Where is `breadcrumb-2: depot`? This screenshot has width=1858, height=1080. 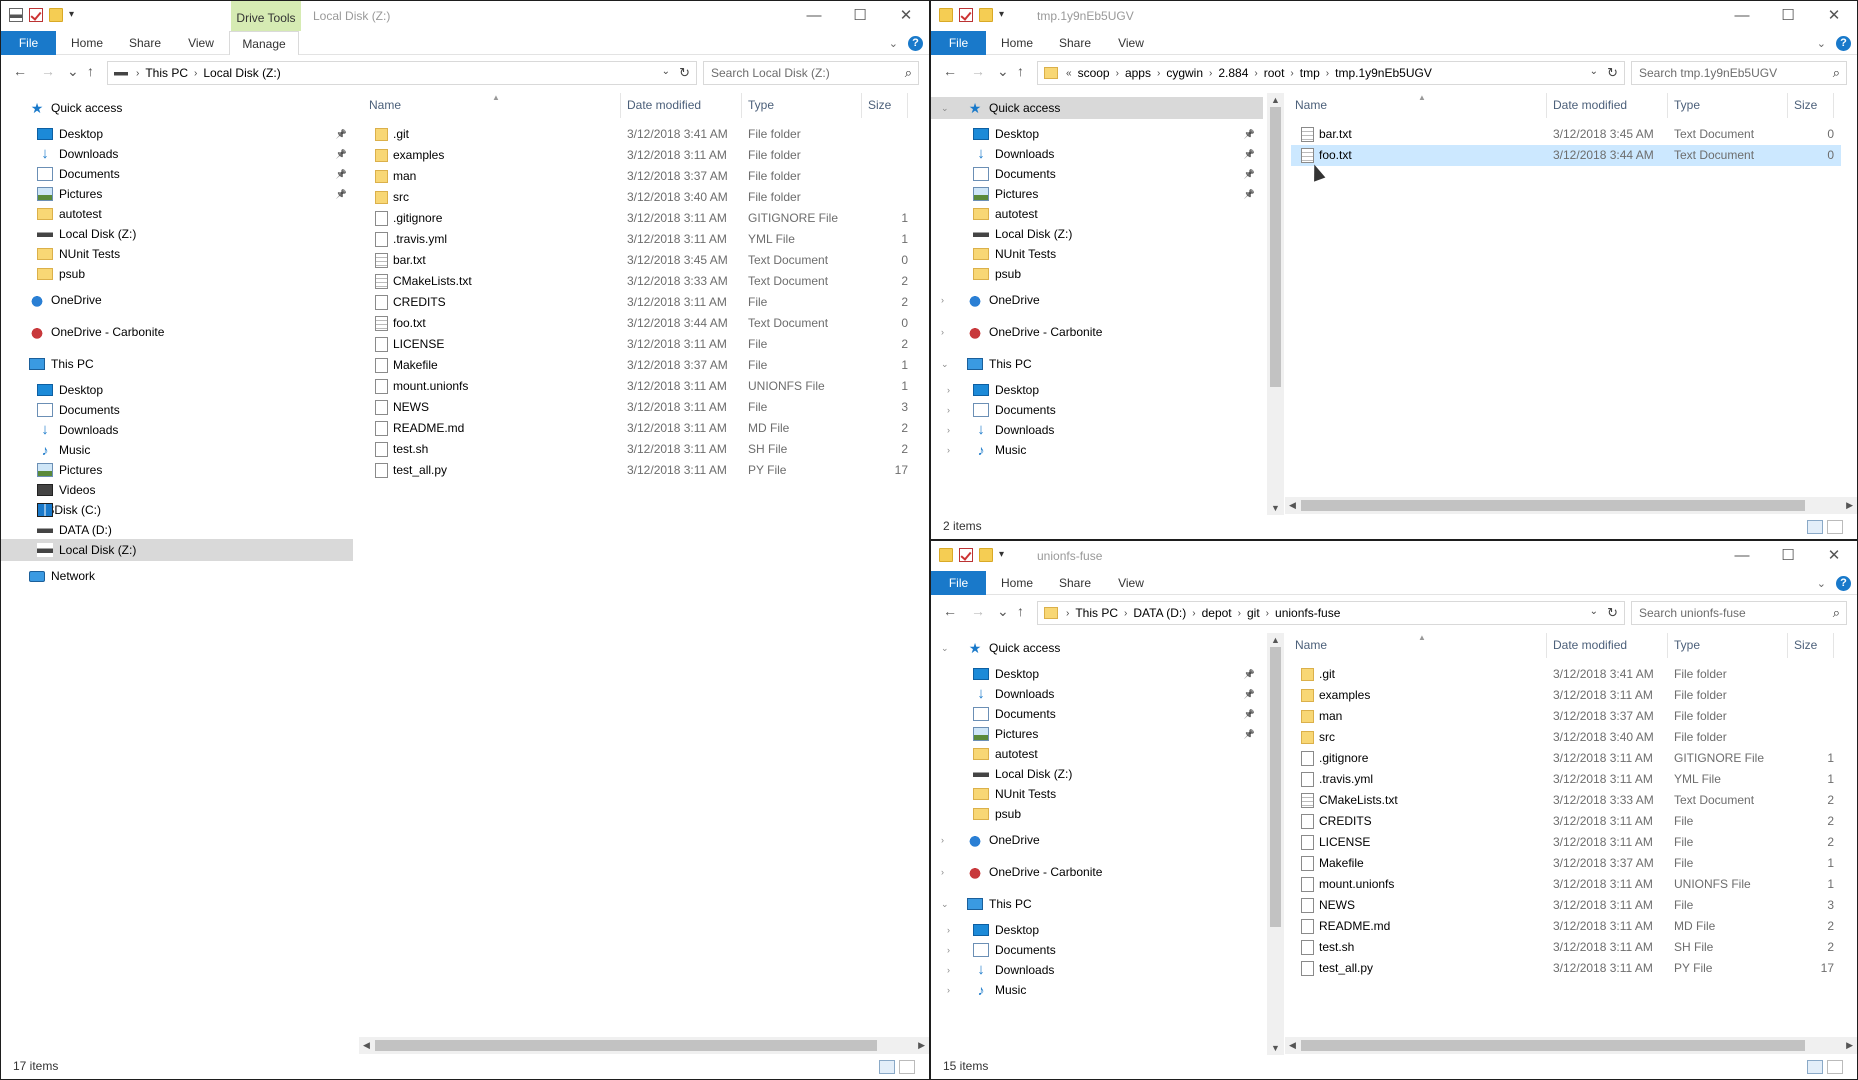
breadcrumb-2: depot is located at coordinates (1217, 613).